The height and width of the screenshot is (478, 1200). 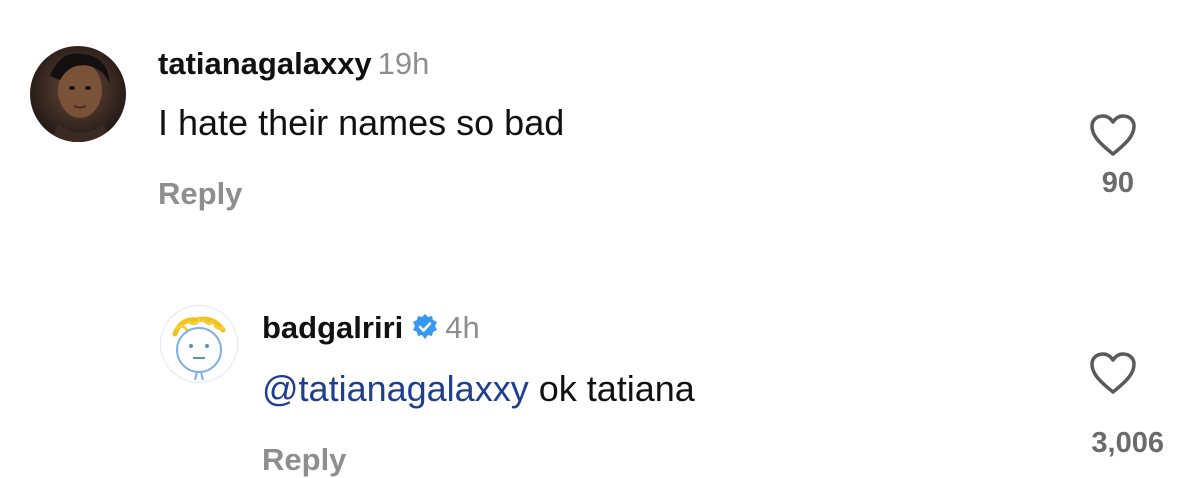 I want to click on comment-text: @tatianagalaxxy ok tatiana, so click(x=478, y=389).